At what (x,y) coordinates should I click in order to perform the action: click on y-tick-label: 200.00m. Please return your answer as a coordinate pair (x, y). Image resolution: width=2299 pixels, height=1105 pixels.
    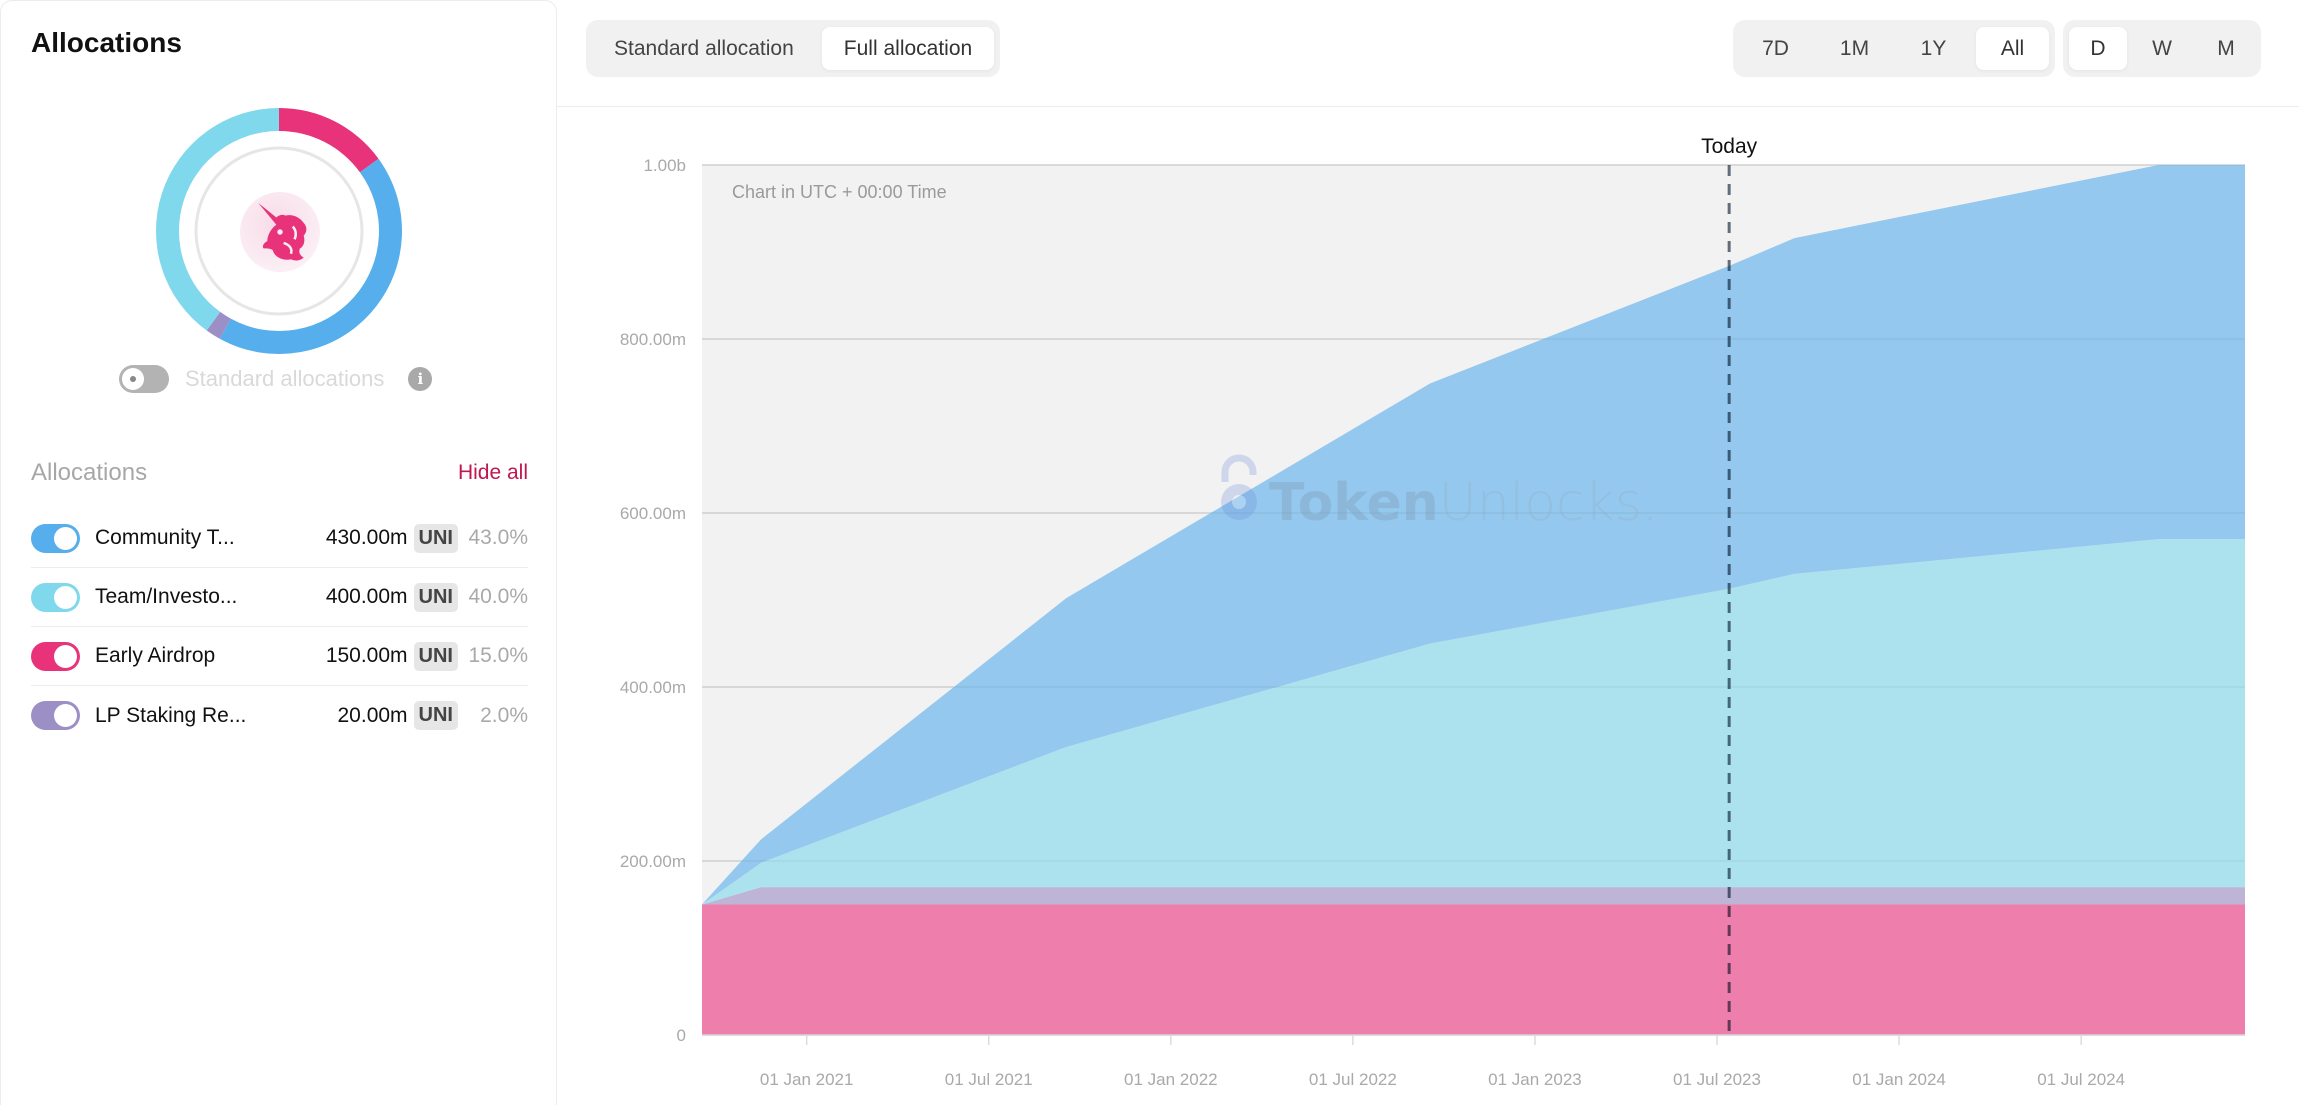
    Looking at the image, I should click on (653, 861).